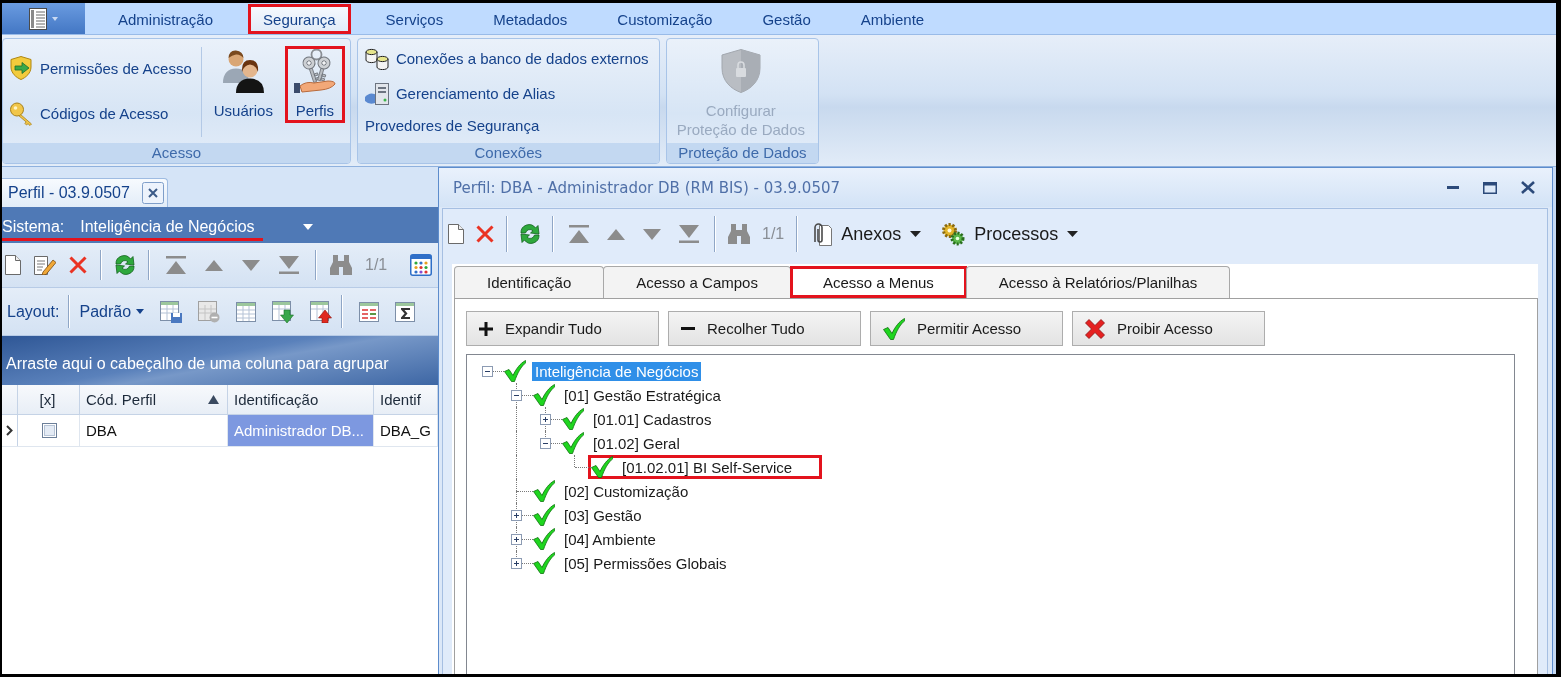  I want to click on app-menu-button, so click(43, 18).